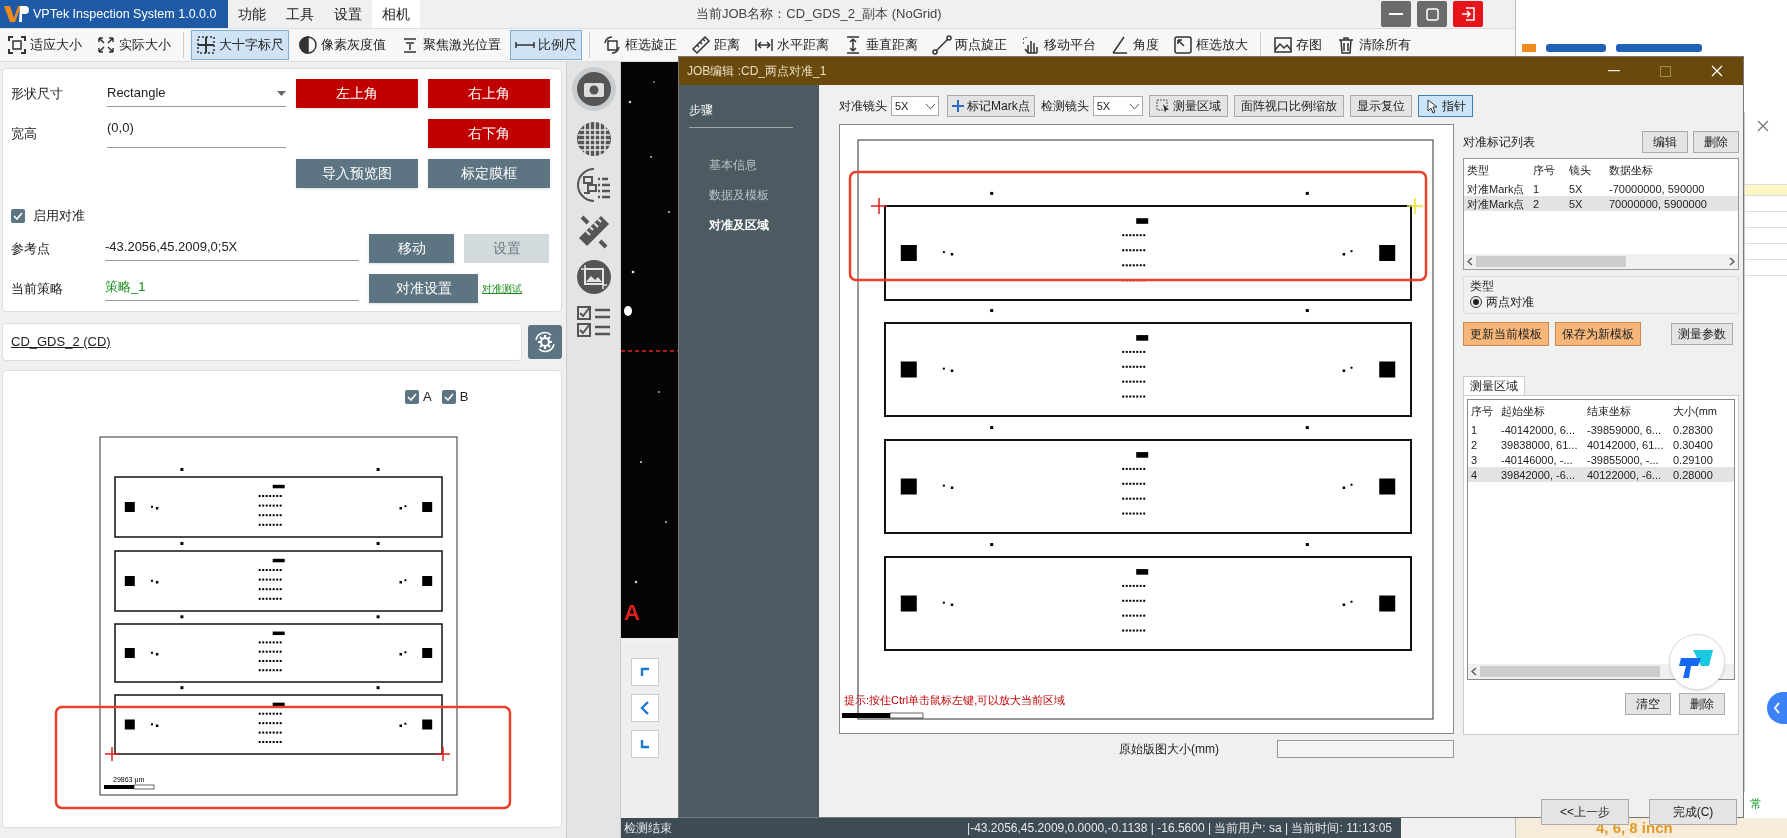 Image resolution: width=1787 pixels, height=838 pixels. Describe the element at coordinates (546, 45) in the screenshot. I see `toolbar-button: 比例尺` at that location.